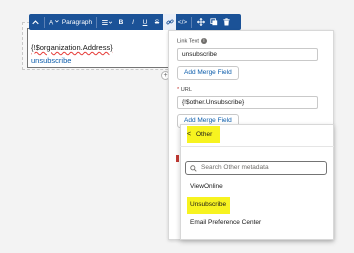 Image resolution: width=354 pixels, height=253 pixels. I want to click on back-chevron-icon: <, so click(189, 134).